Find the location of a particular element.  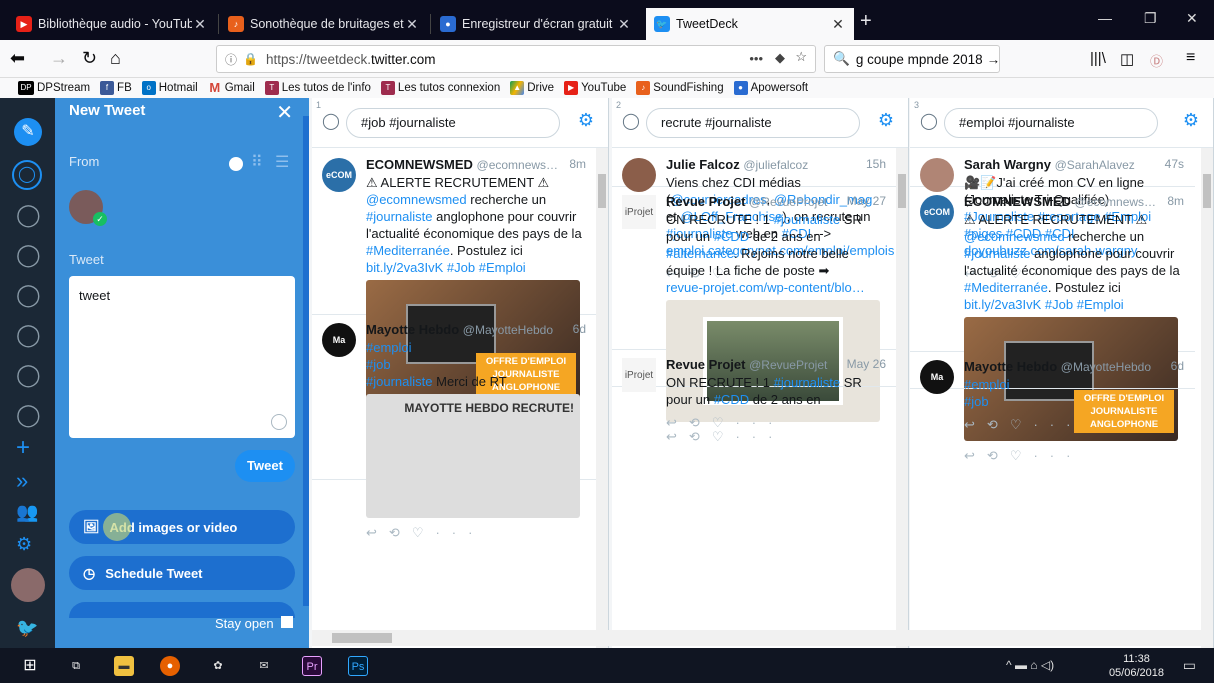

tweet-link: #emploi #job is located at coordinates (987, 393).